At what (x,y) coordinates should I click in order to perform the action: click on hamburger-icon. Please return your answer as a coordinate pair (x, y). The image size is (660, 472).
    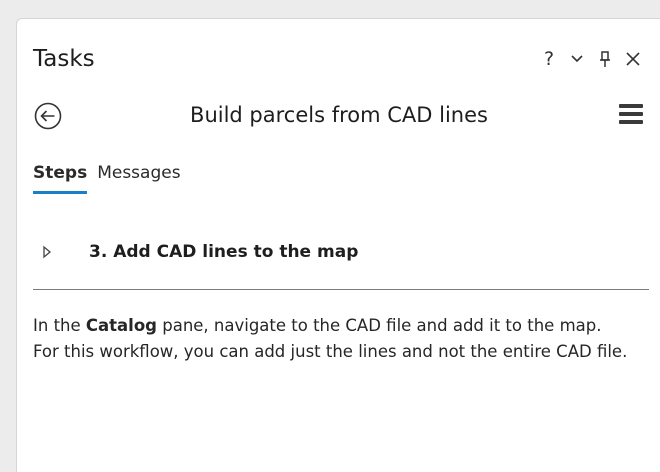
    Looking at the image, I should click on (631, 114).